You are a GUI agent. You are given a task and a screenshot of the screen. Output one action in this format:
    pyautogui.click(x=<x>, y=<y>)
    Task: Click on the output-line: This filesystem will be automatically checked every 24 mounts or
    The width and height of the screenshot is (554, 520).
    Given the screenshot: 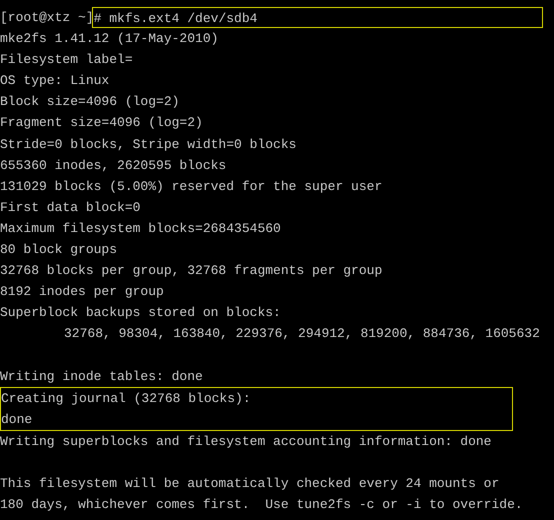 What is the action you would take?
    pyautogui.click(x=250, y=484)
    